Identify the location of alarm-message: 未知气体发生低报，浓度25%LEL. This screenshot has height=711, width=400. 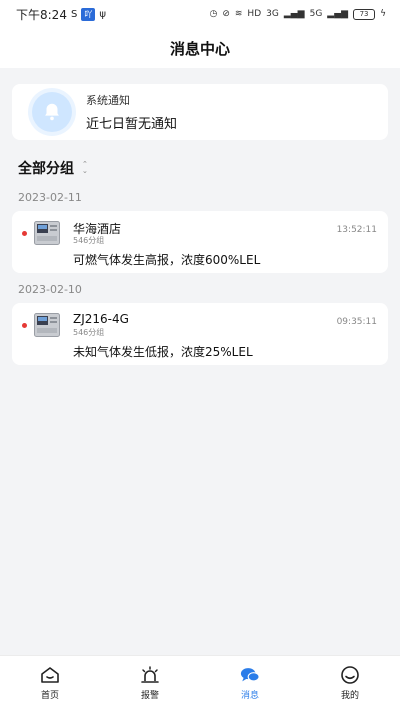
(163, 352).